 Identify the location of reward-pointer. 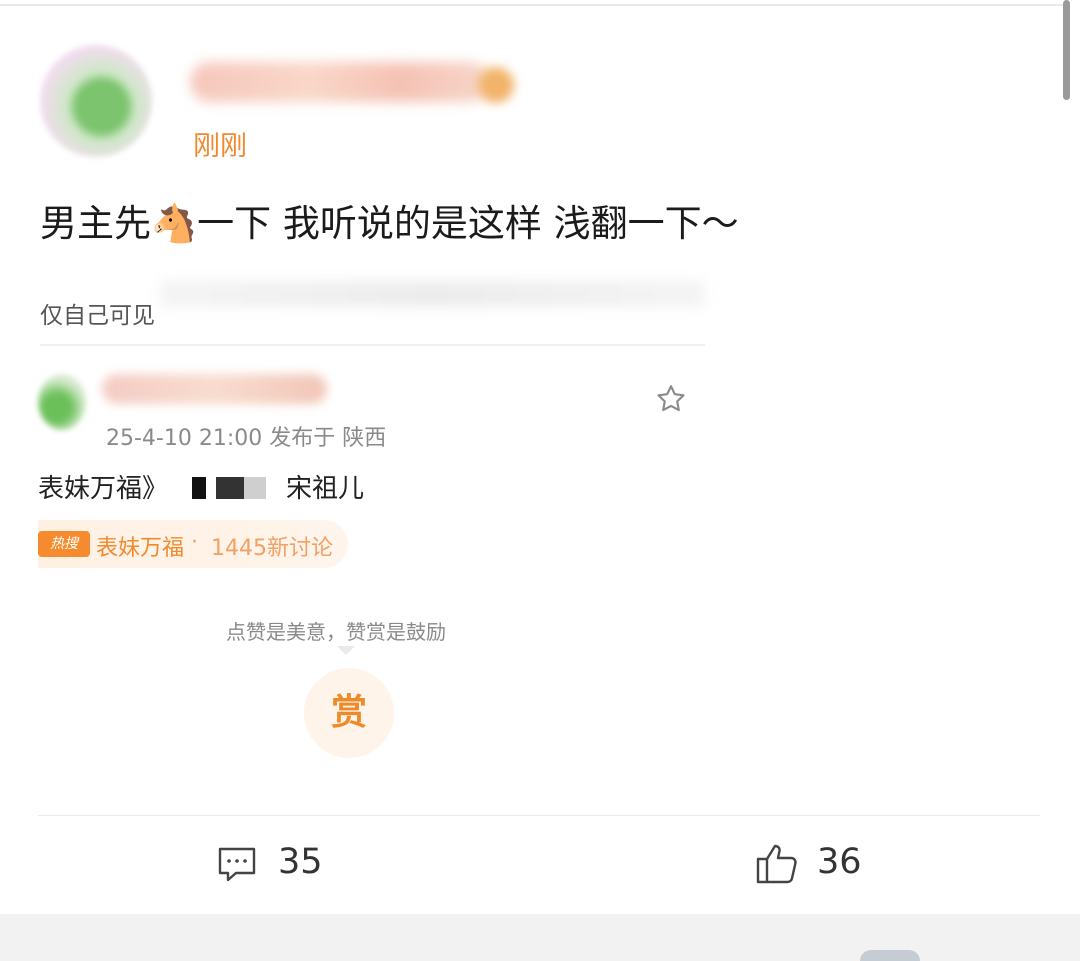
(346, 650).